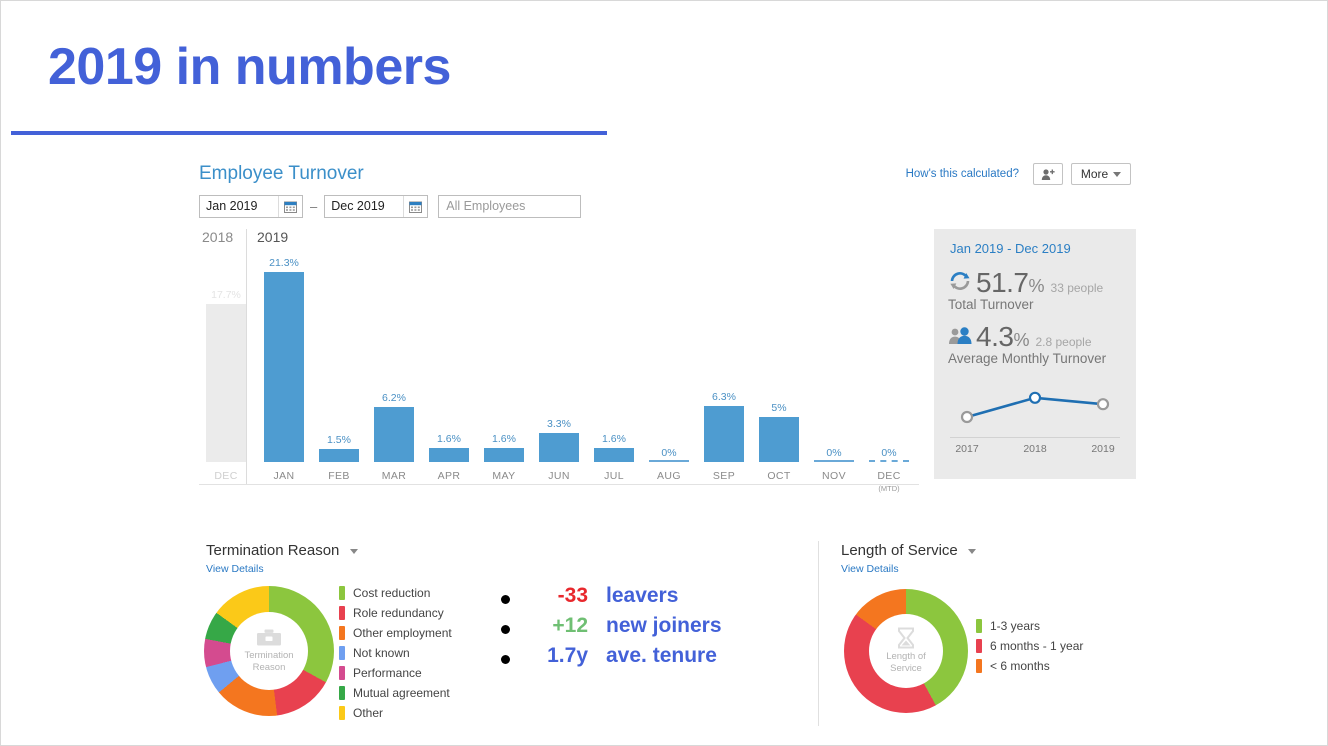 This screenshot has width=1328, height=746. Describe the element at coordinates (991, 304) in the screenshot. I see `total-turnover-label: Total Turnover` at that location.